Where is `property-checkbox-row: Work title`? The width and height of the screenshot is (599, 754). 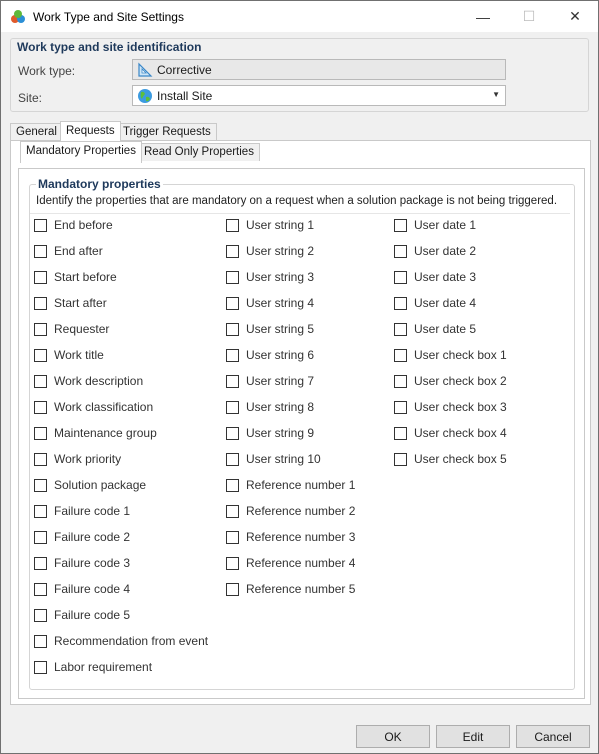
property-checkbox-row: Work title is located at coordinates (69, 355).